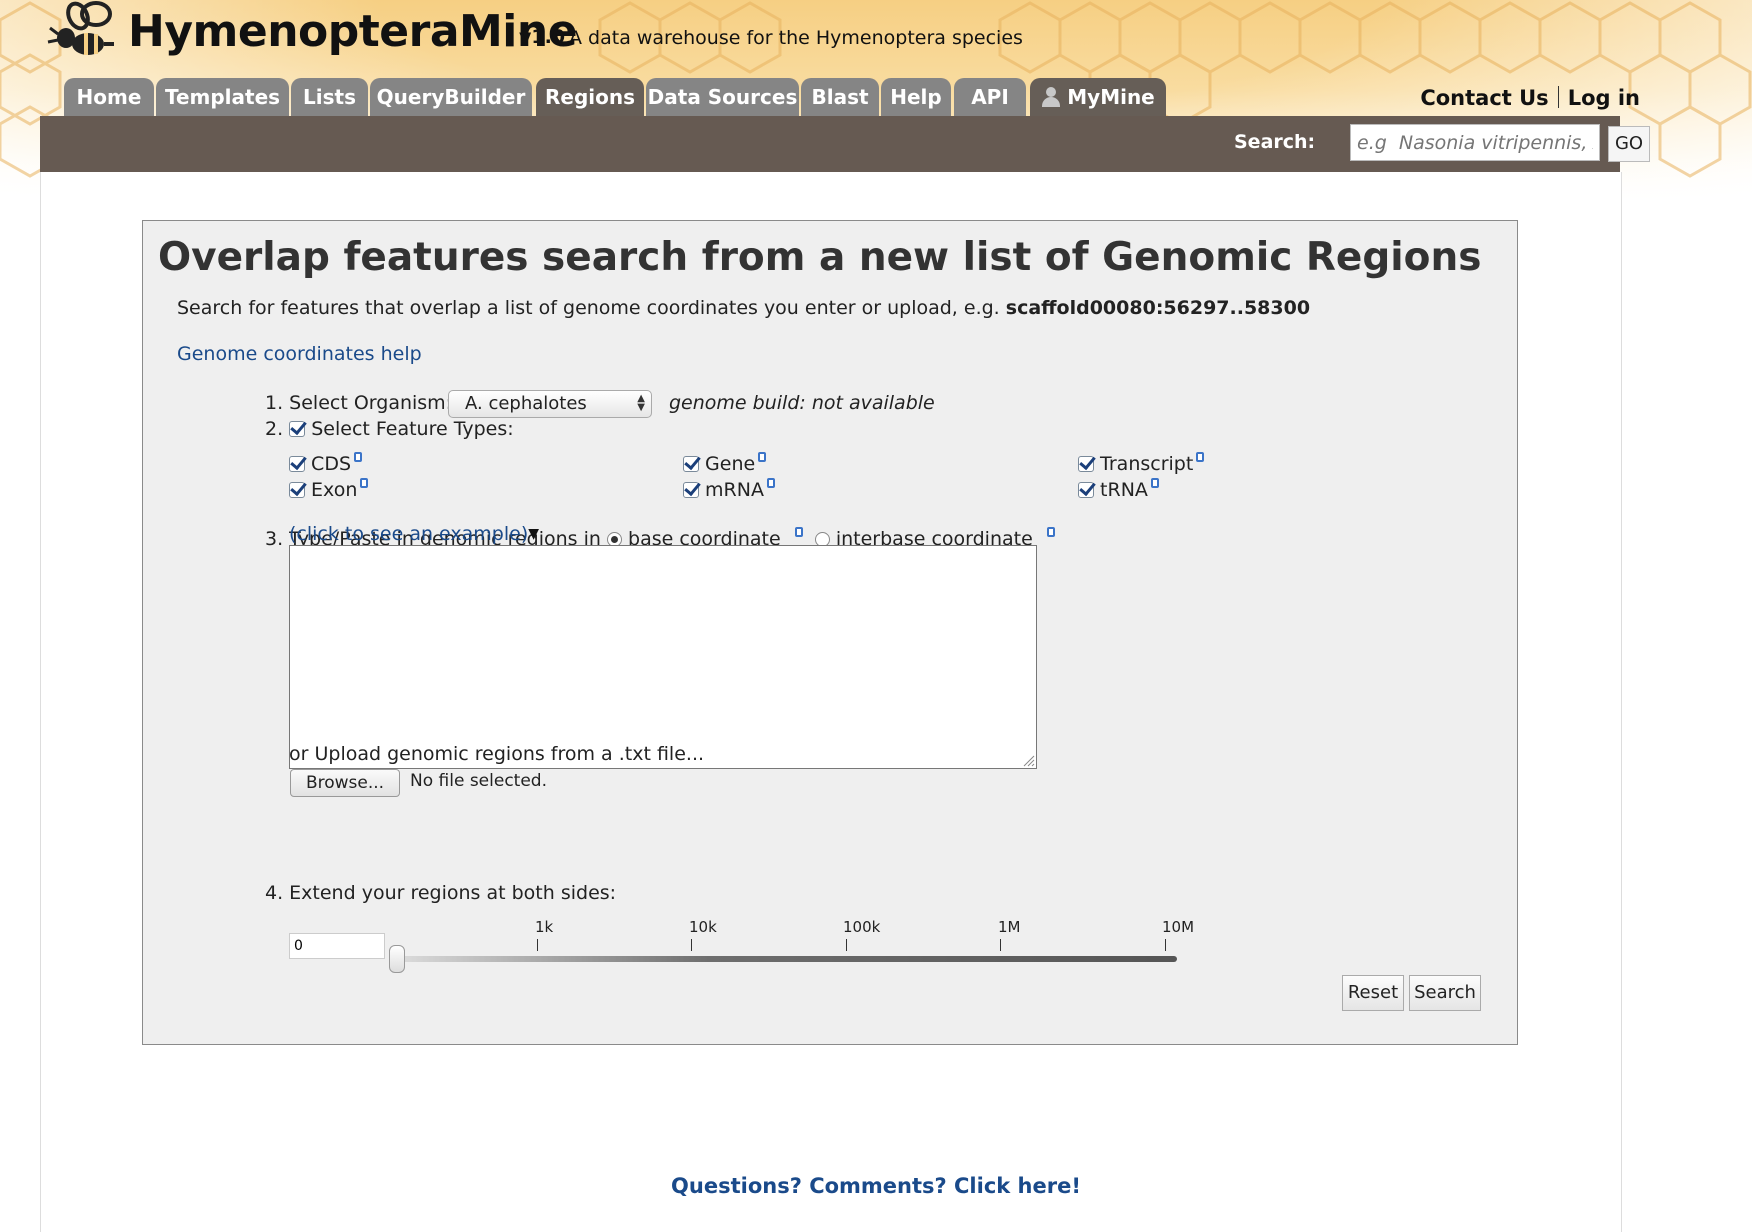 The image size is (1752, 1232). What do you see at coordinates (1051, 97) in the screenshot?
I see `user-icon` at bounding box center [1051, 97].